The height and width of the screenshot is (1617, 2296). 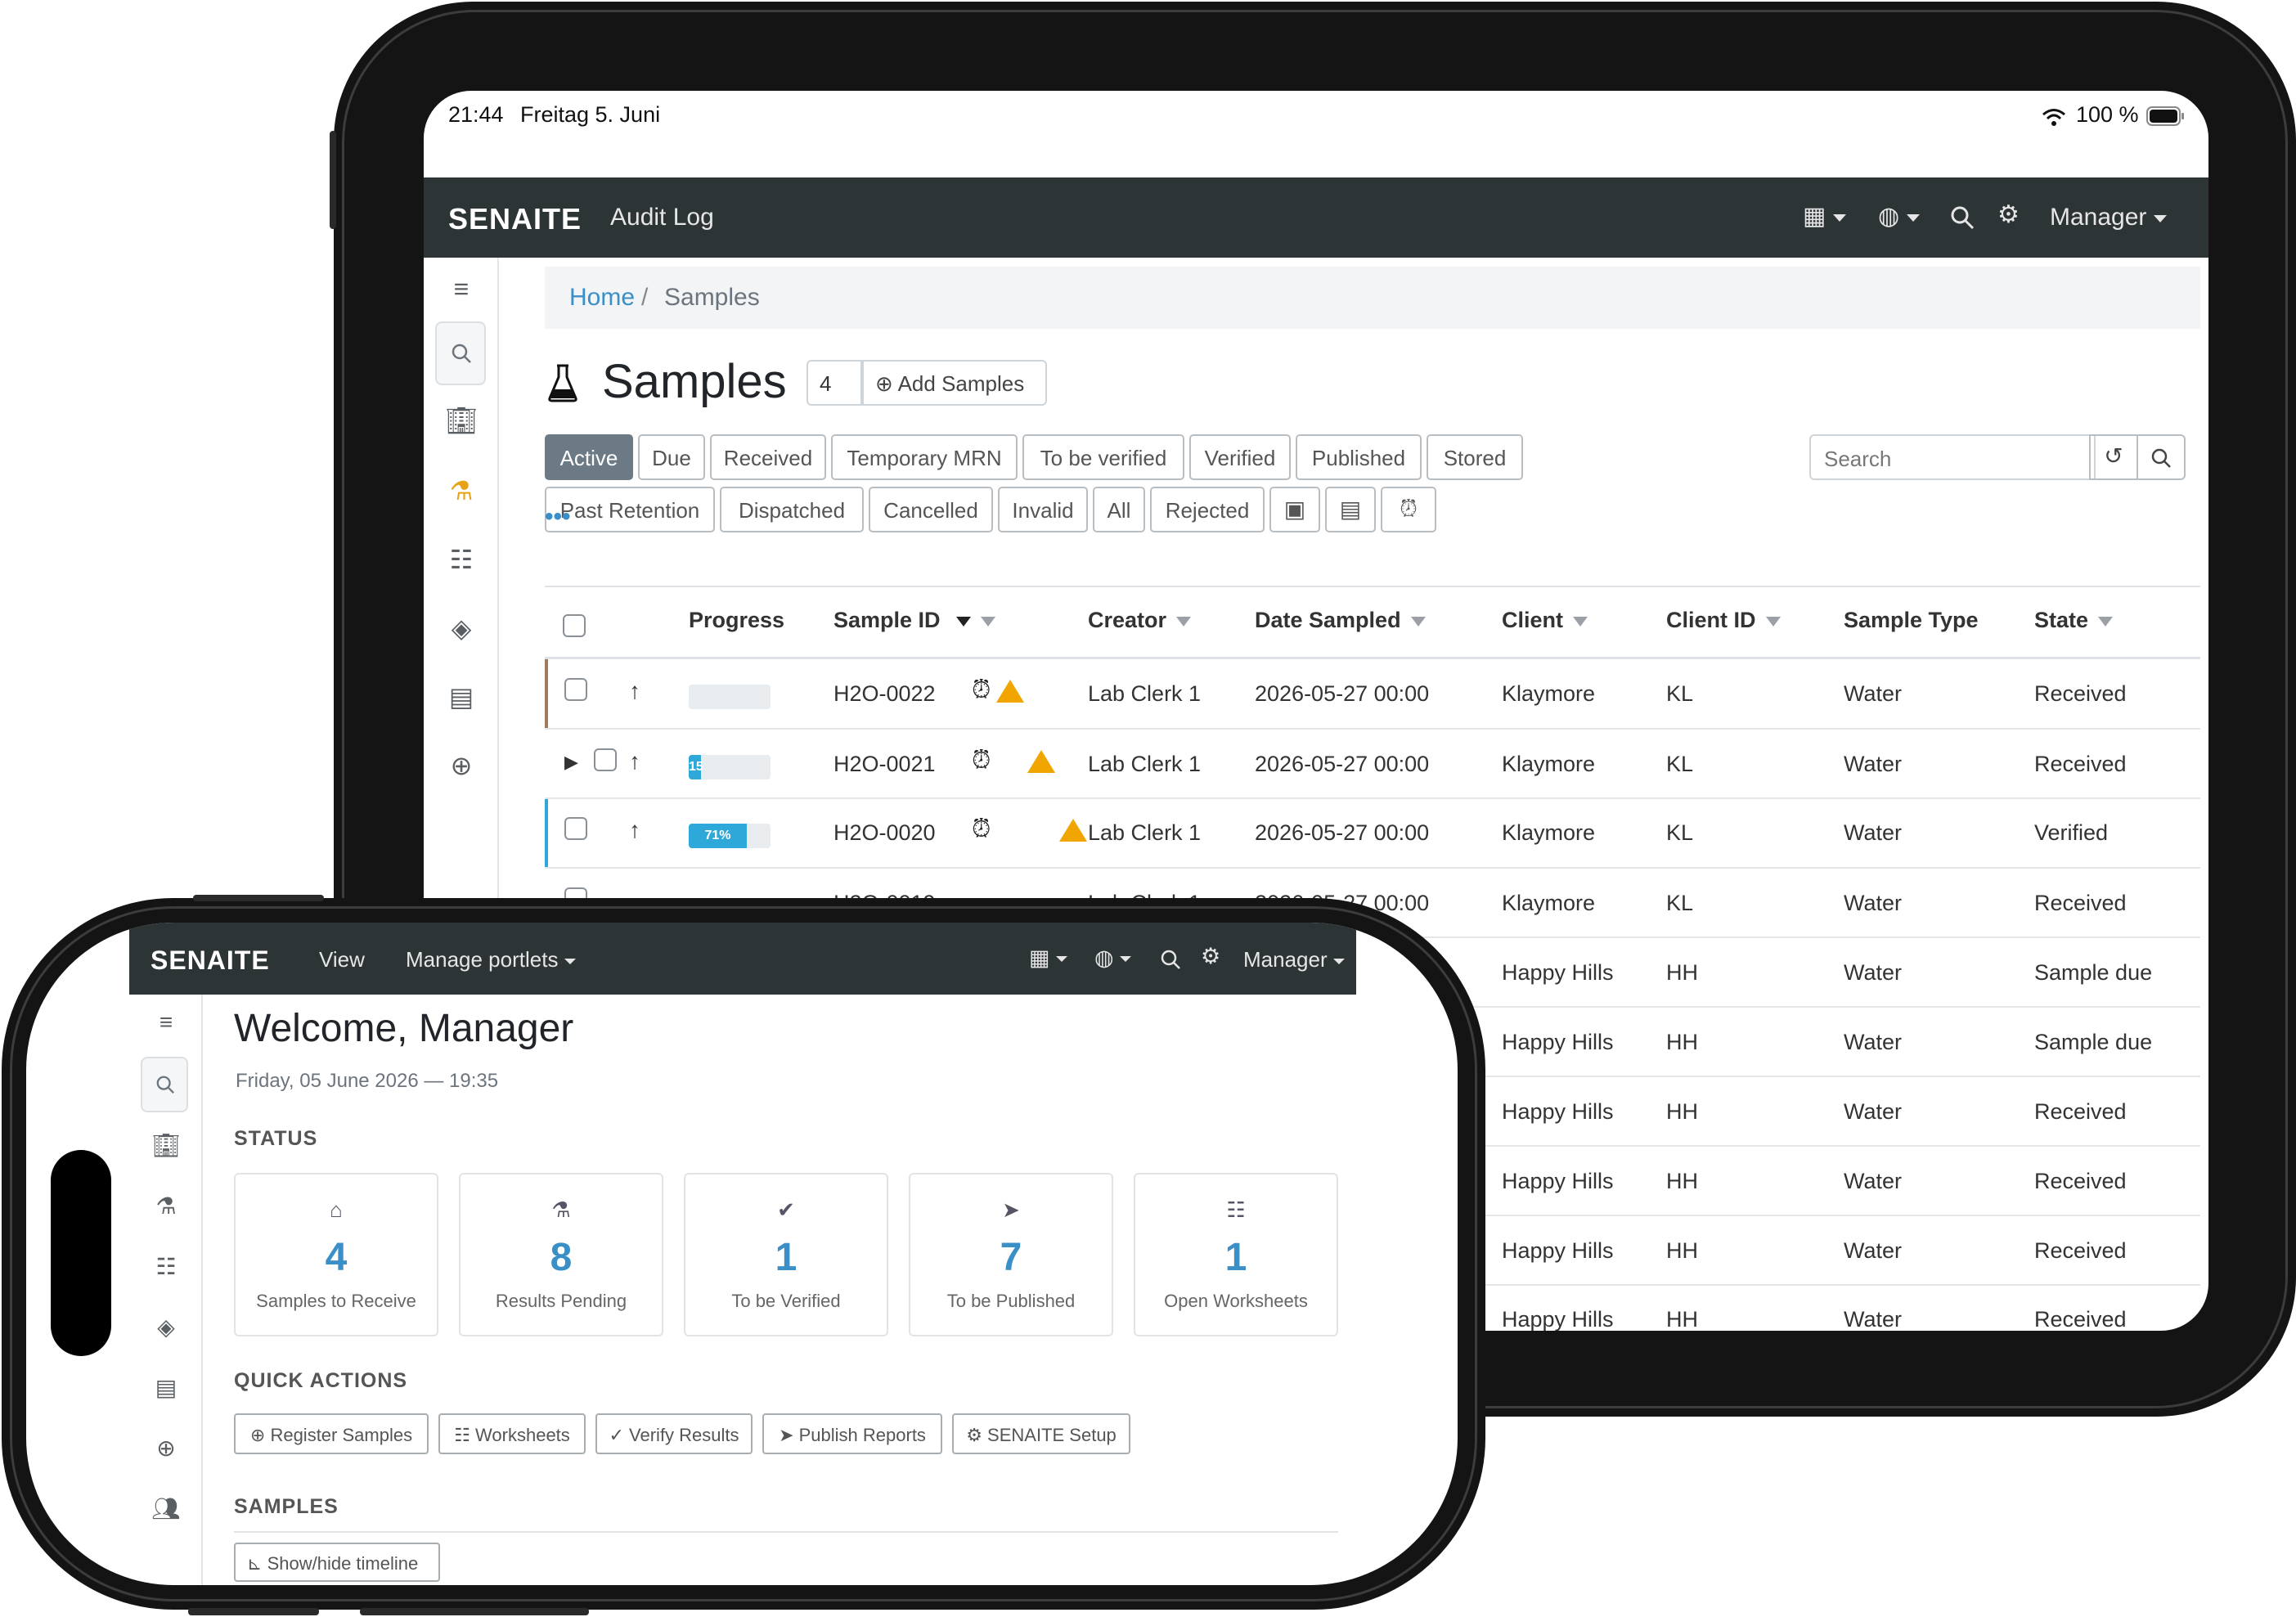 What do you see at coordinates (1359, 457) in the screenshot?
I see `filter-published: Published` at bounding box center [1359, 457].